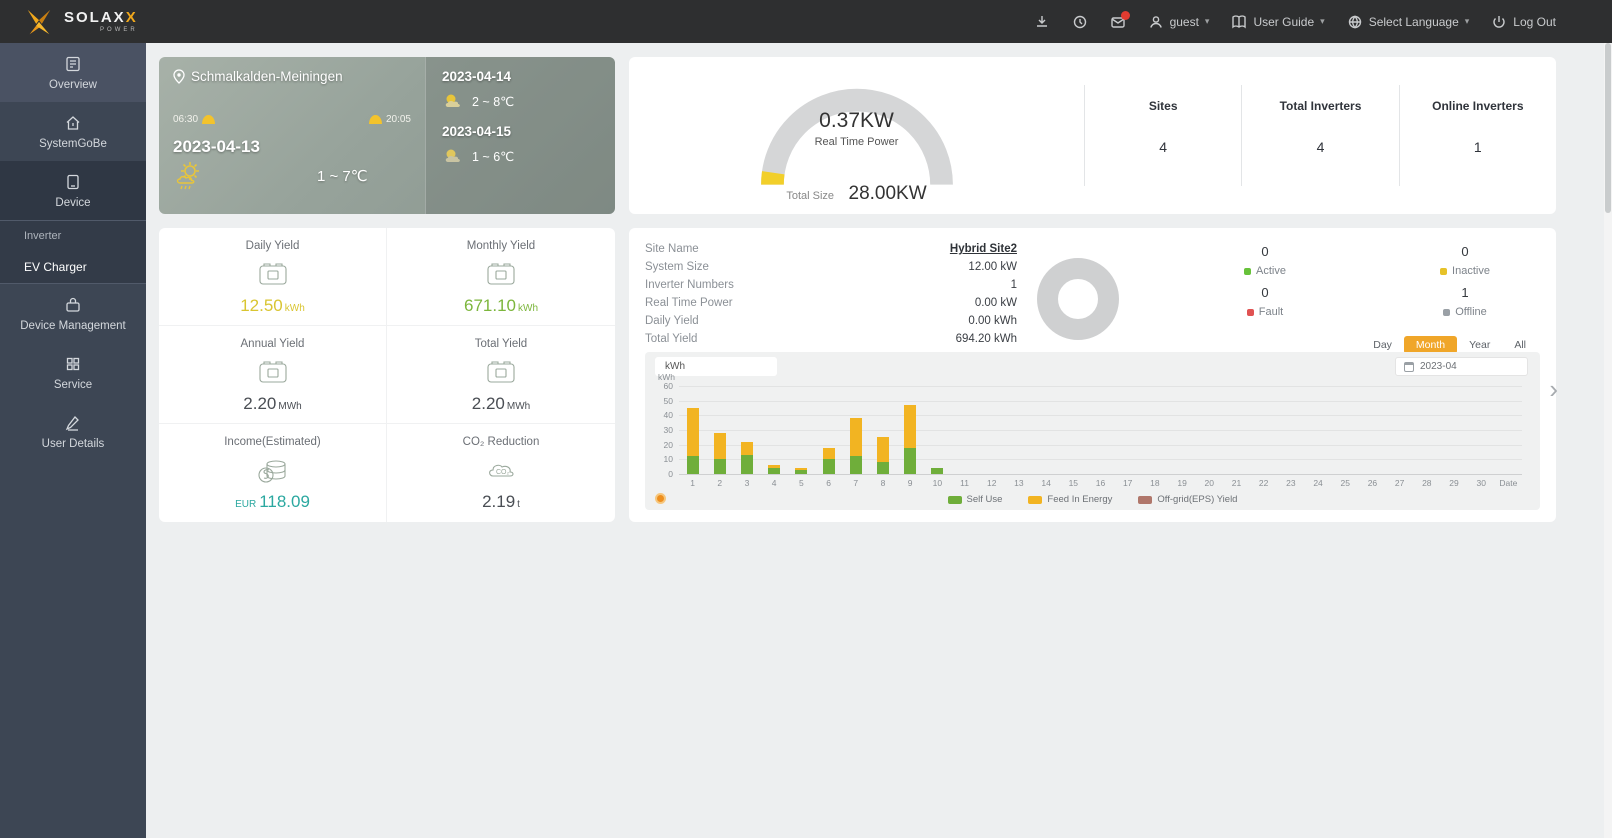  I want to click on x-tick-label: 25, so click(1345, 483).